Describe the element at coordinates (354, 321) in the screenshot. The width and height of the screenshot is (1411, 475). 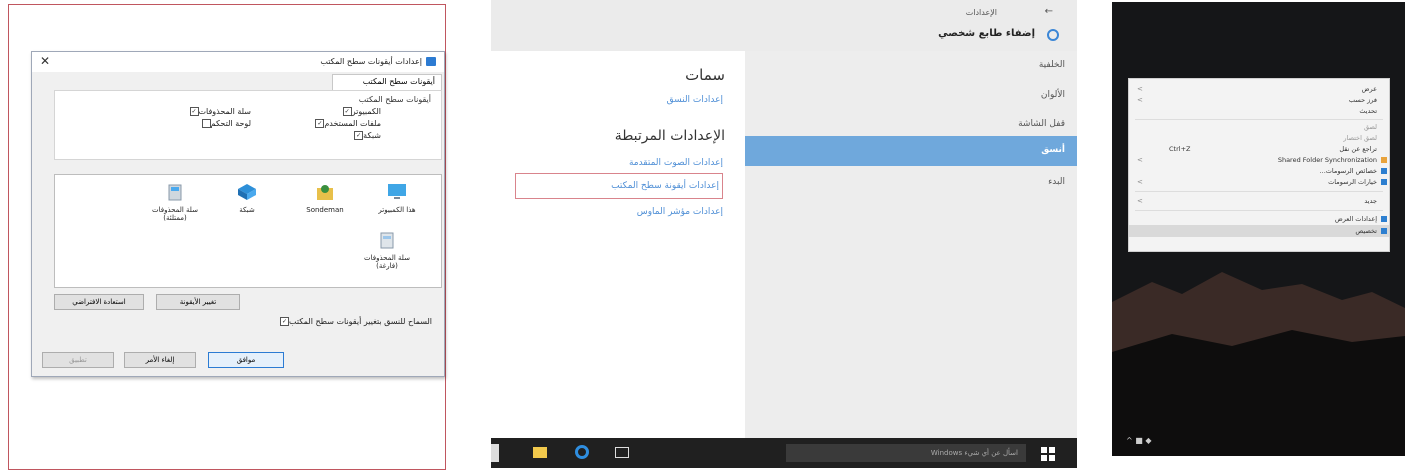
I see `allow-themes-checkbox: السماح للنسق بتغيير أيقونات سطح المكتب✓` at that location.